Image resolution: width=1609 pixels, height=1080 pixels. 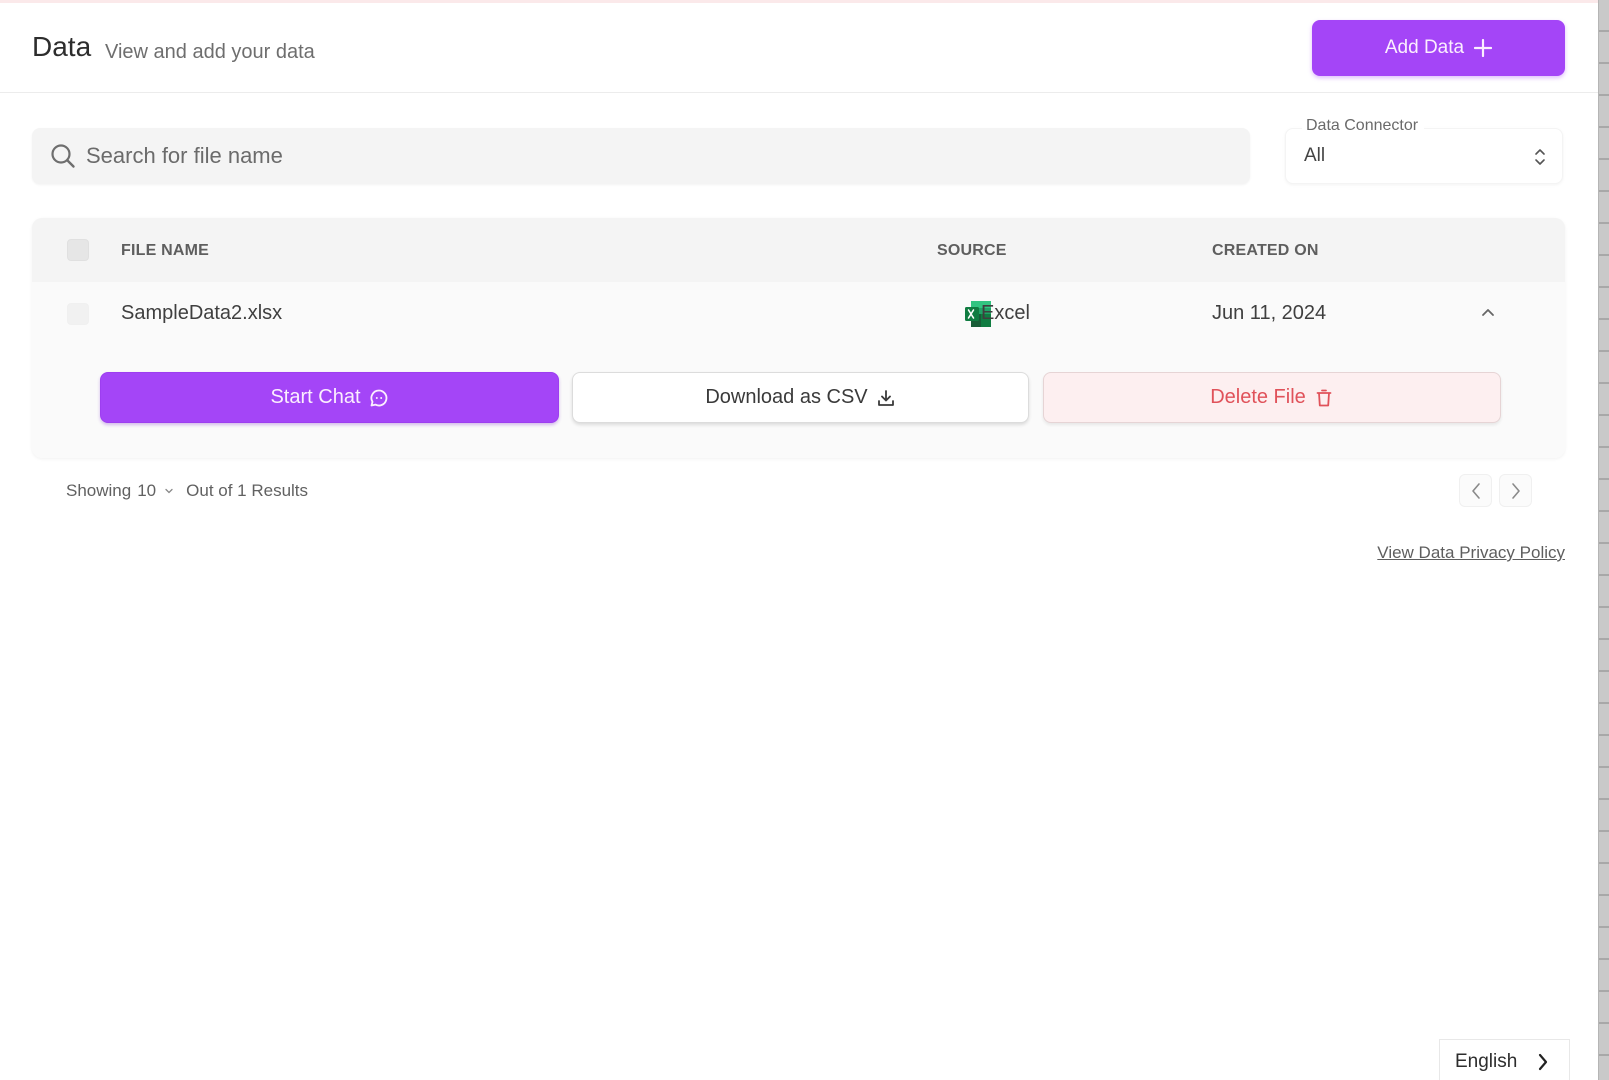 What do you see at coordinates (1540, 157) in the screenshot?
I see `up-down-chevron-icon` at bounding box center [1540, 157].